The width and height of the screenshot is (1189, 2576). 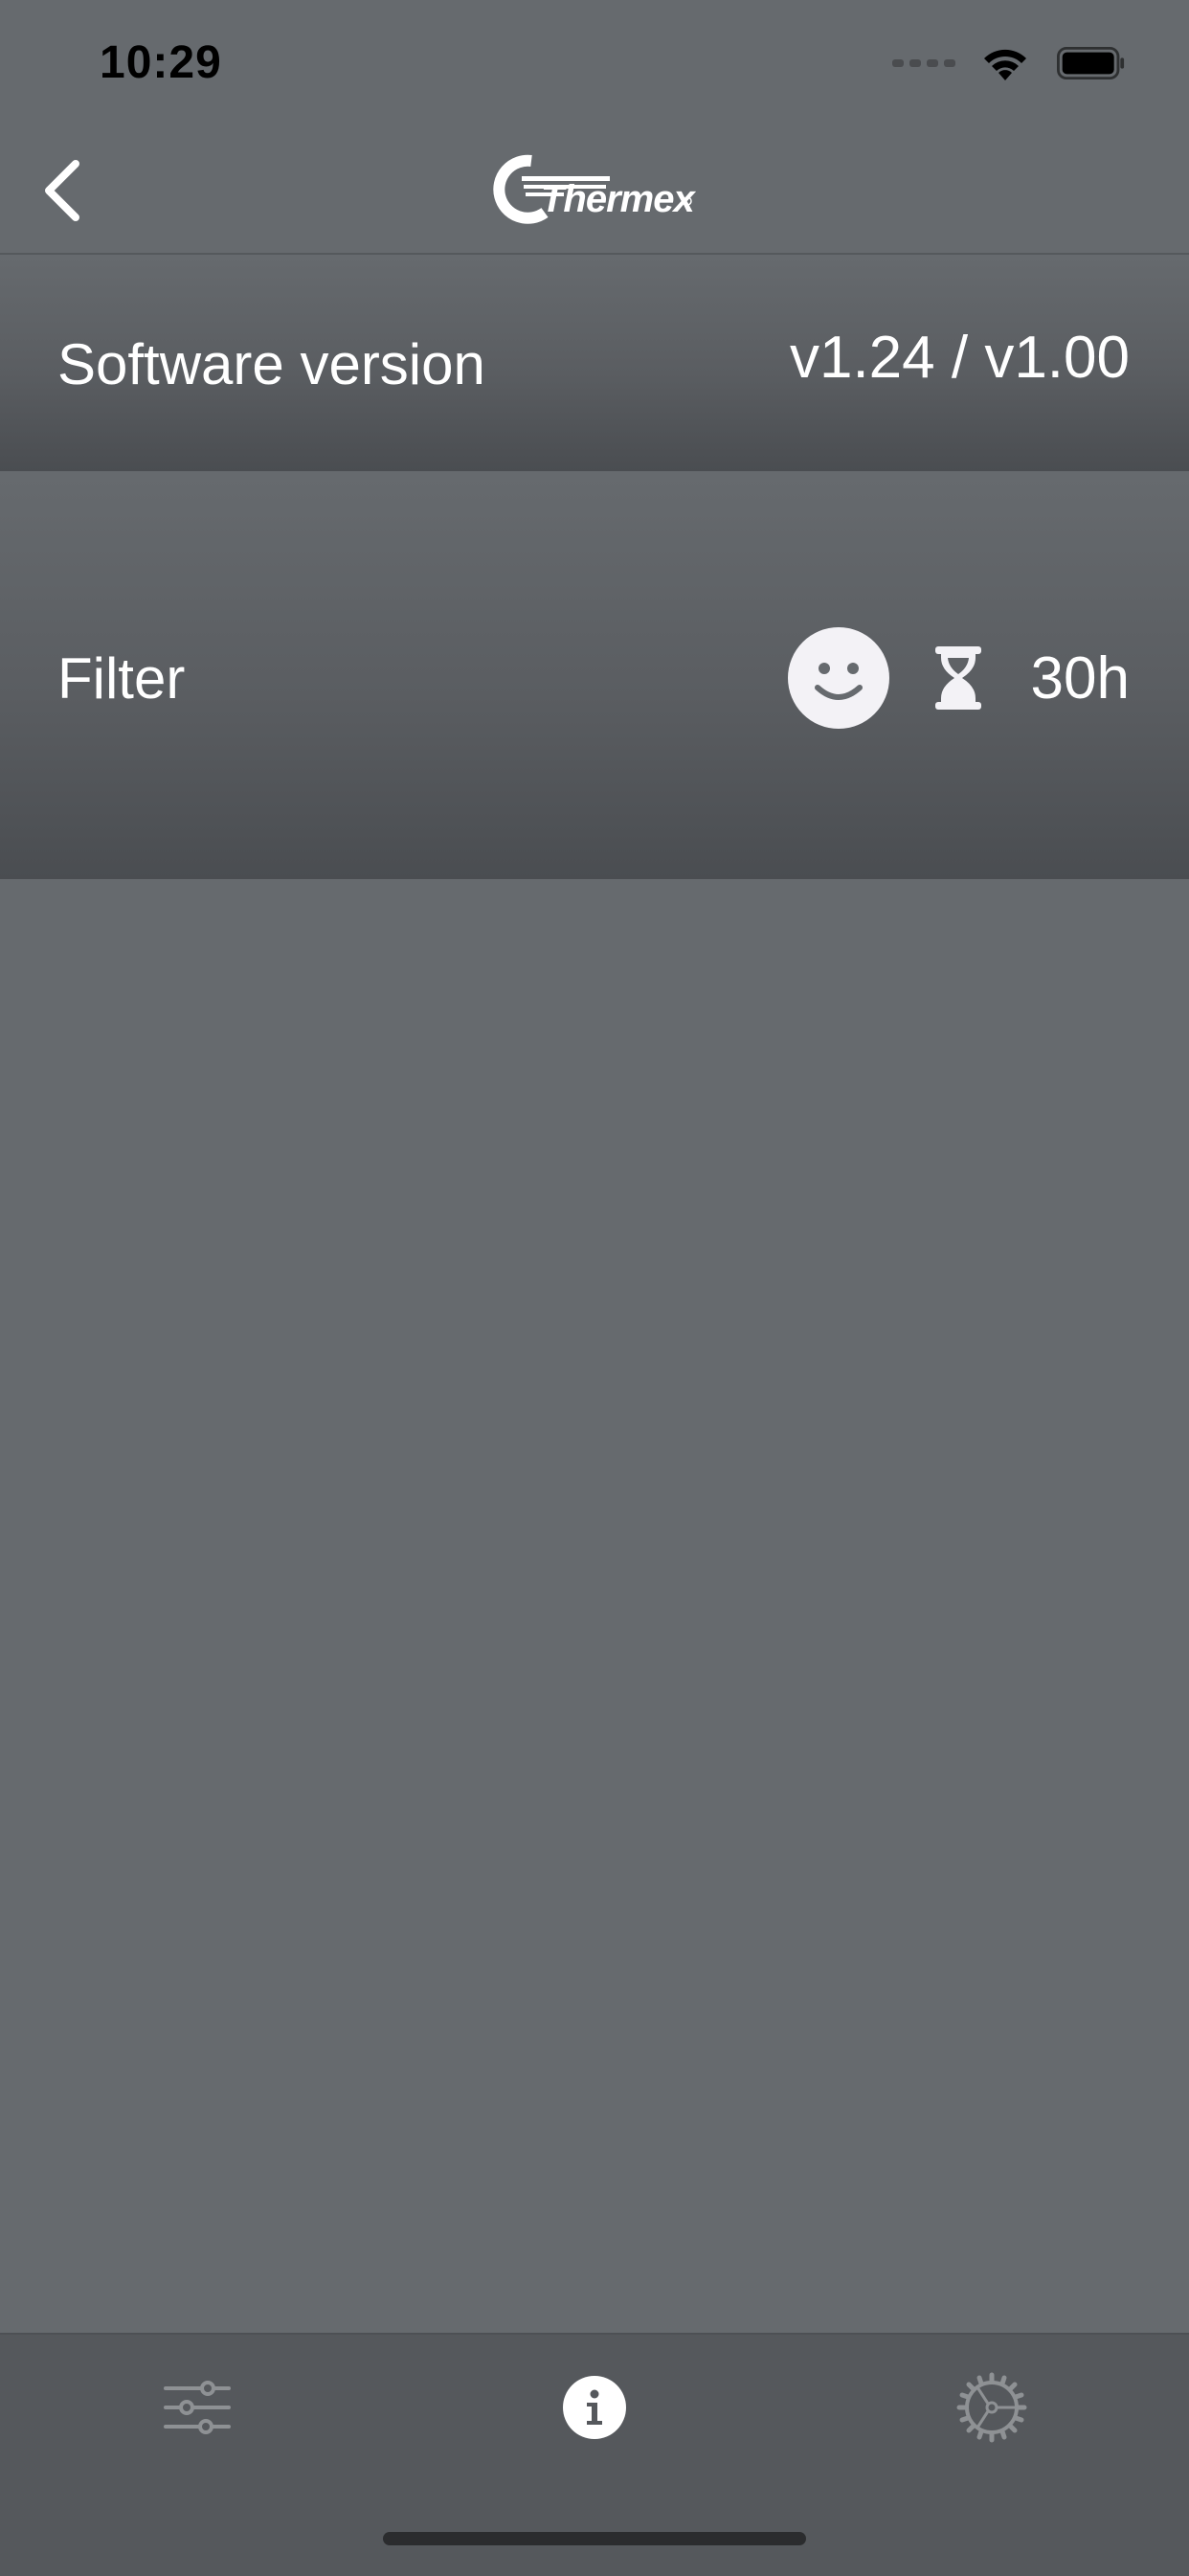 I want to click on tab-controls, so click(x=197, y=2407).